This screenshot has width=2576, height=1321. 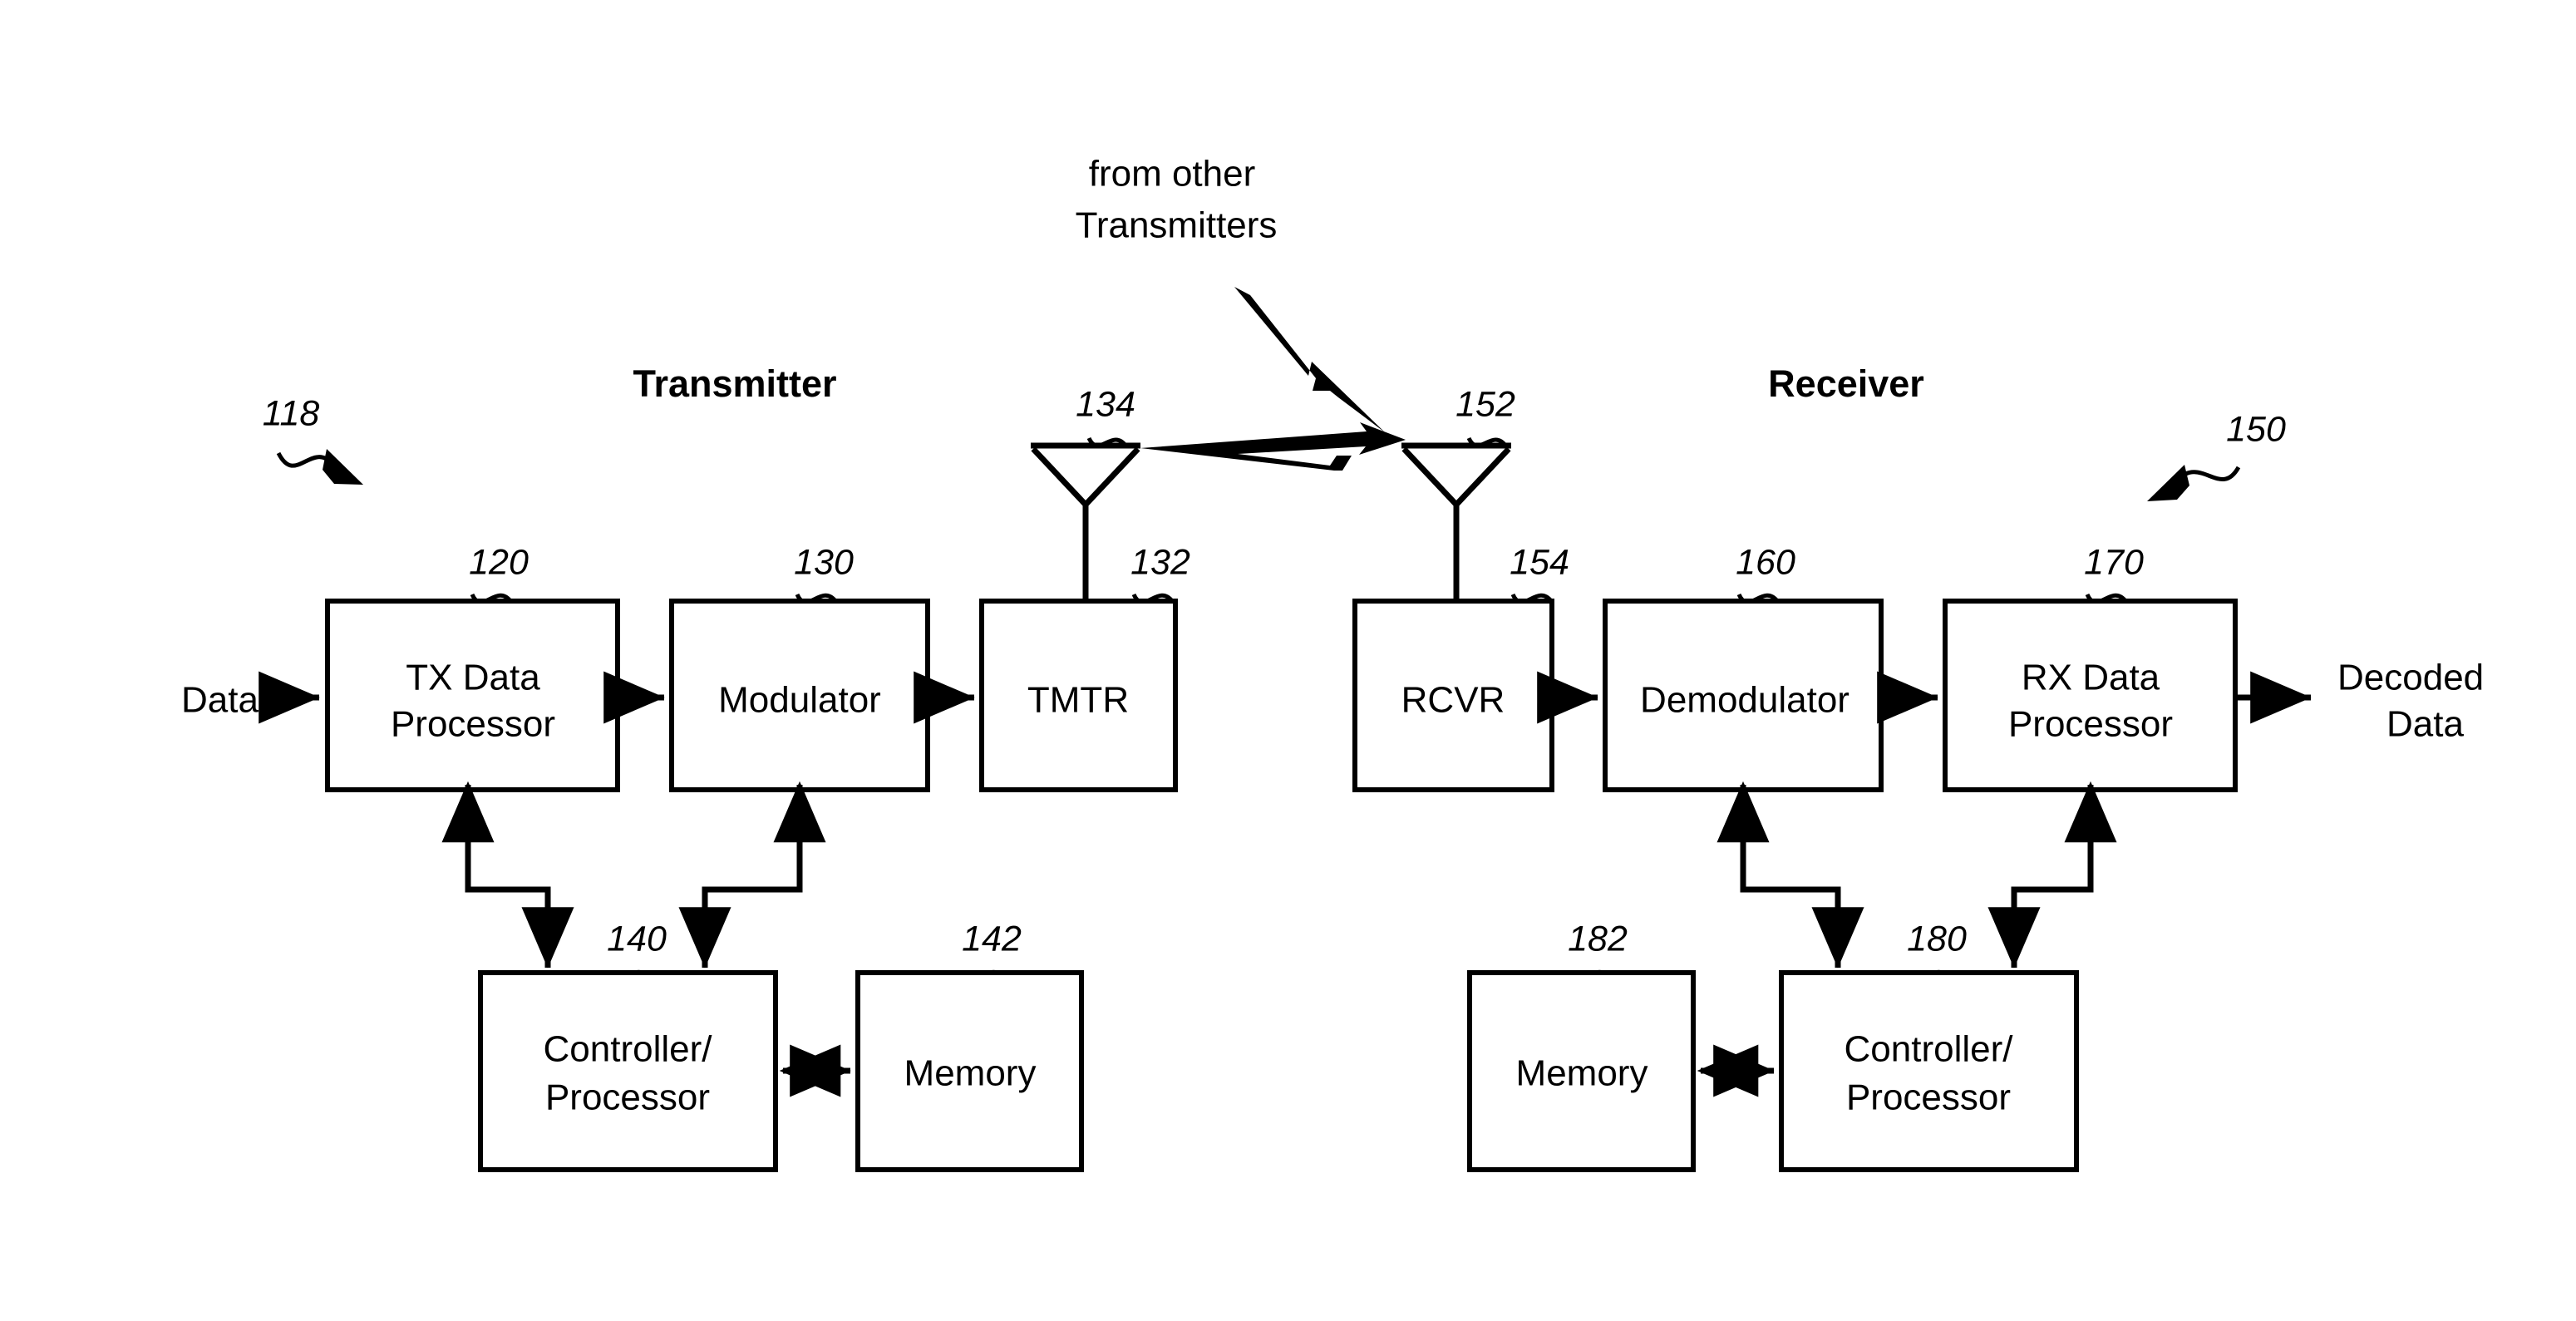 What do you see at coordinates (1177, 225) in the screenshot?
I see `interference-note-line2: Transmitters` at bounding box center [1177, 225].